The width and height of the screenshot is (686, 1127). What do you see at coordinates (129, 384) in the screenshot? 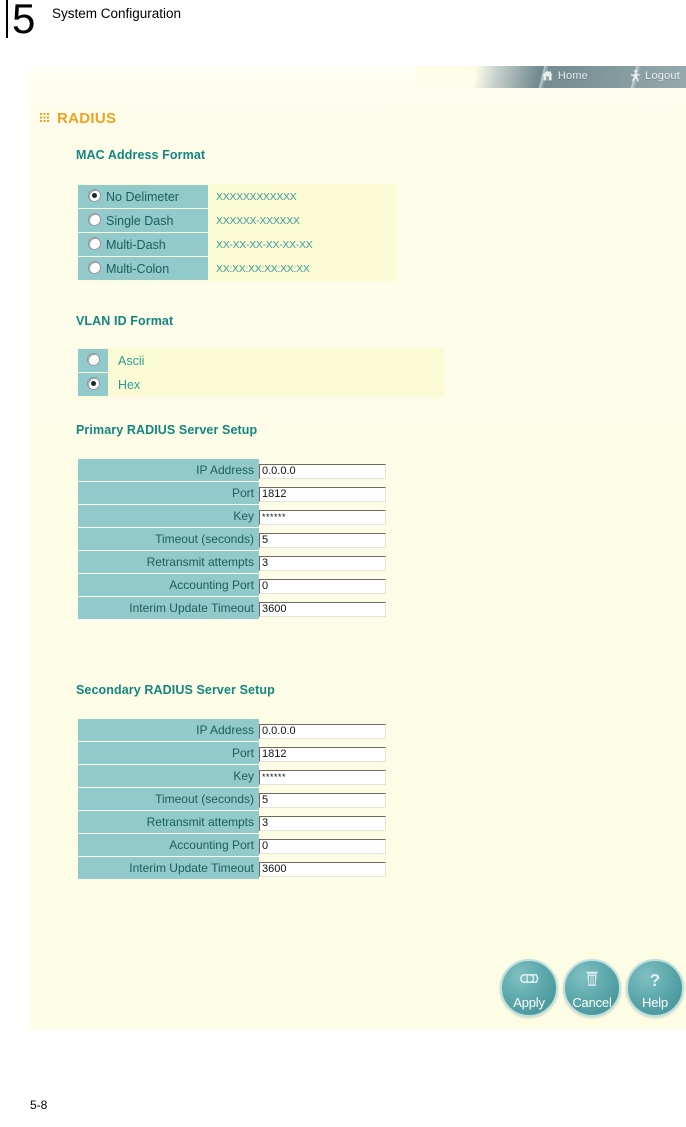
I see `vlan-format-option-label: Hex` at bounding box center [129, 384].